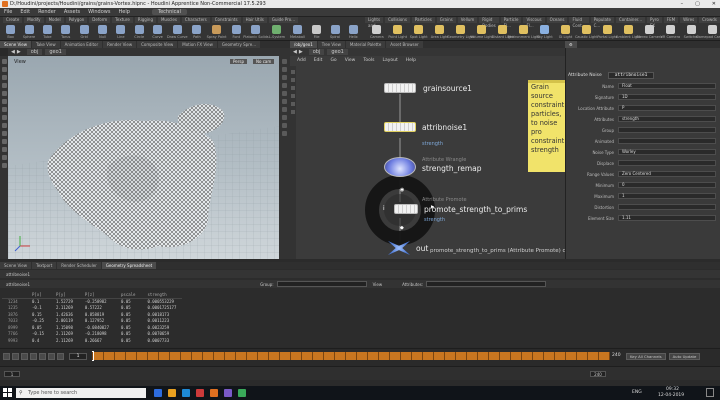 Image resolution: width=720 pixels, height=400 pixels. I want to click on tab-take-view: Take View, so click(45, 44).